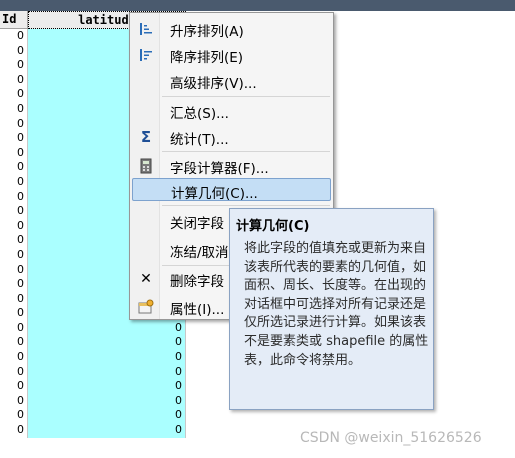 Image resolution: width=515 pixels, height=458 pixels. What do you see at coordinates (146, 166) in the screenshot?
I see `calculator-icon` at bounding box center [146, 166].